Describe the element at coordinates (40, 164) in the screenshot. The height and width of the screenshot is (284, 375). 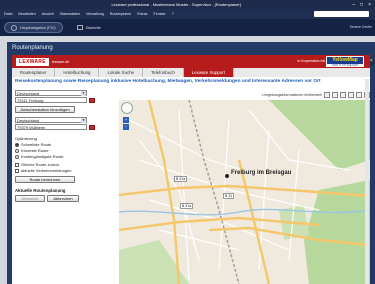
I see `checkbox-return-label: Gleiche Route zurück` at that location.